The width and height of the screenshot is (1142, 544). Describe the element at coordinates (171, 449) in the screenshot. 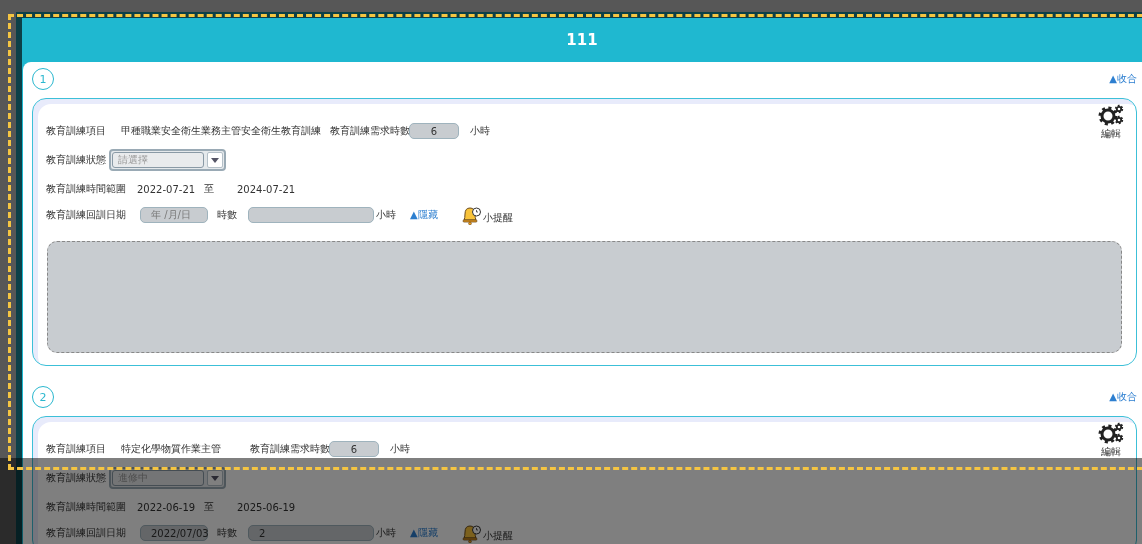

I see `training-item-value: 特定化學物質作業主管` at that location.